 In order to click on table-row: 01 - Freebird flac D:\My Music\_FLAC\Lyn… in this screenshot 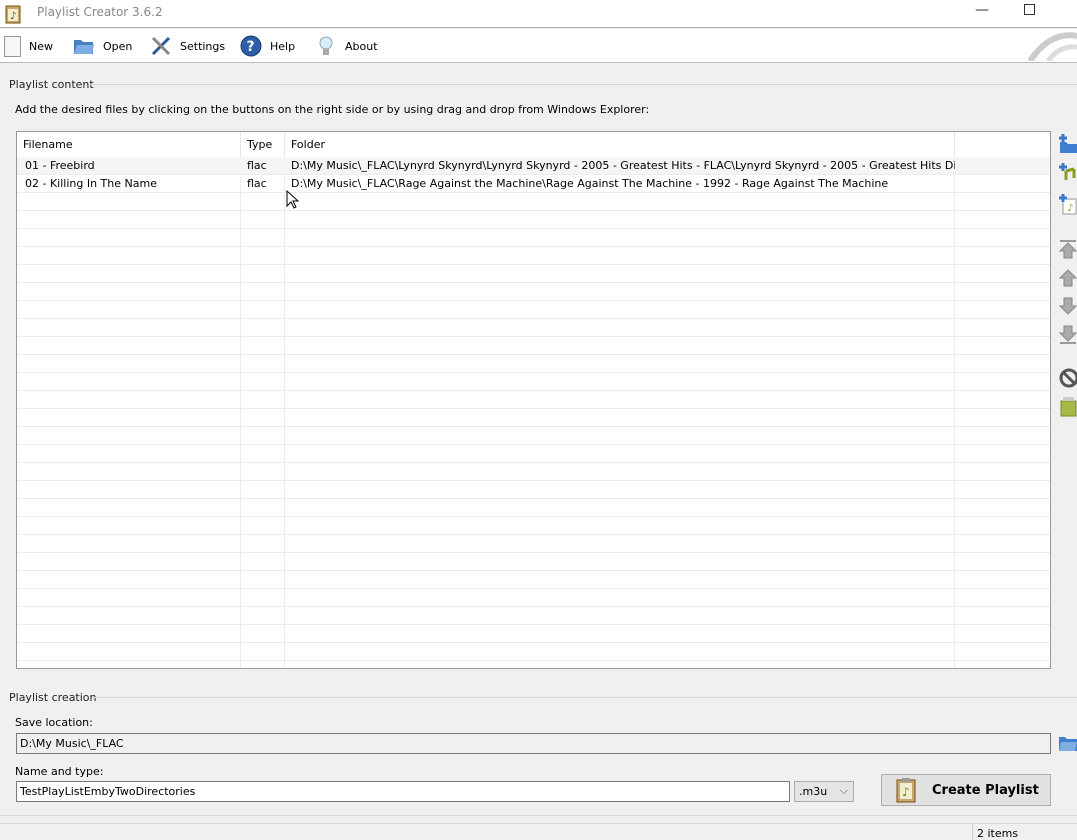, I will do `click(533, 166)`.